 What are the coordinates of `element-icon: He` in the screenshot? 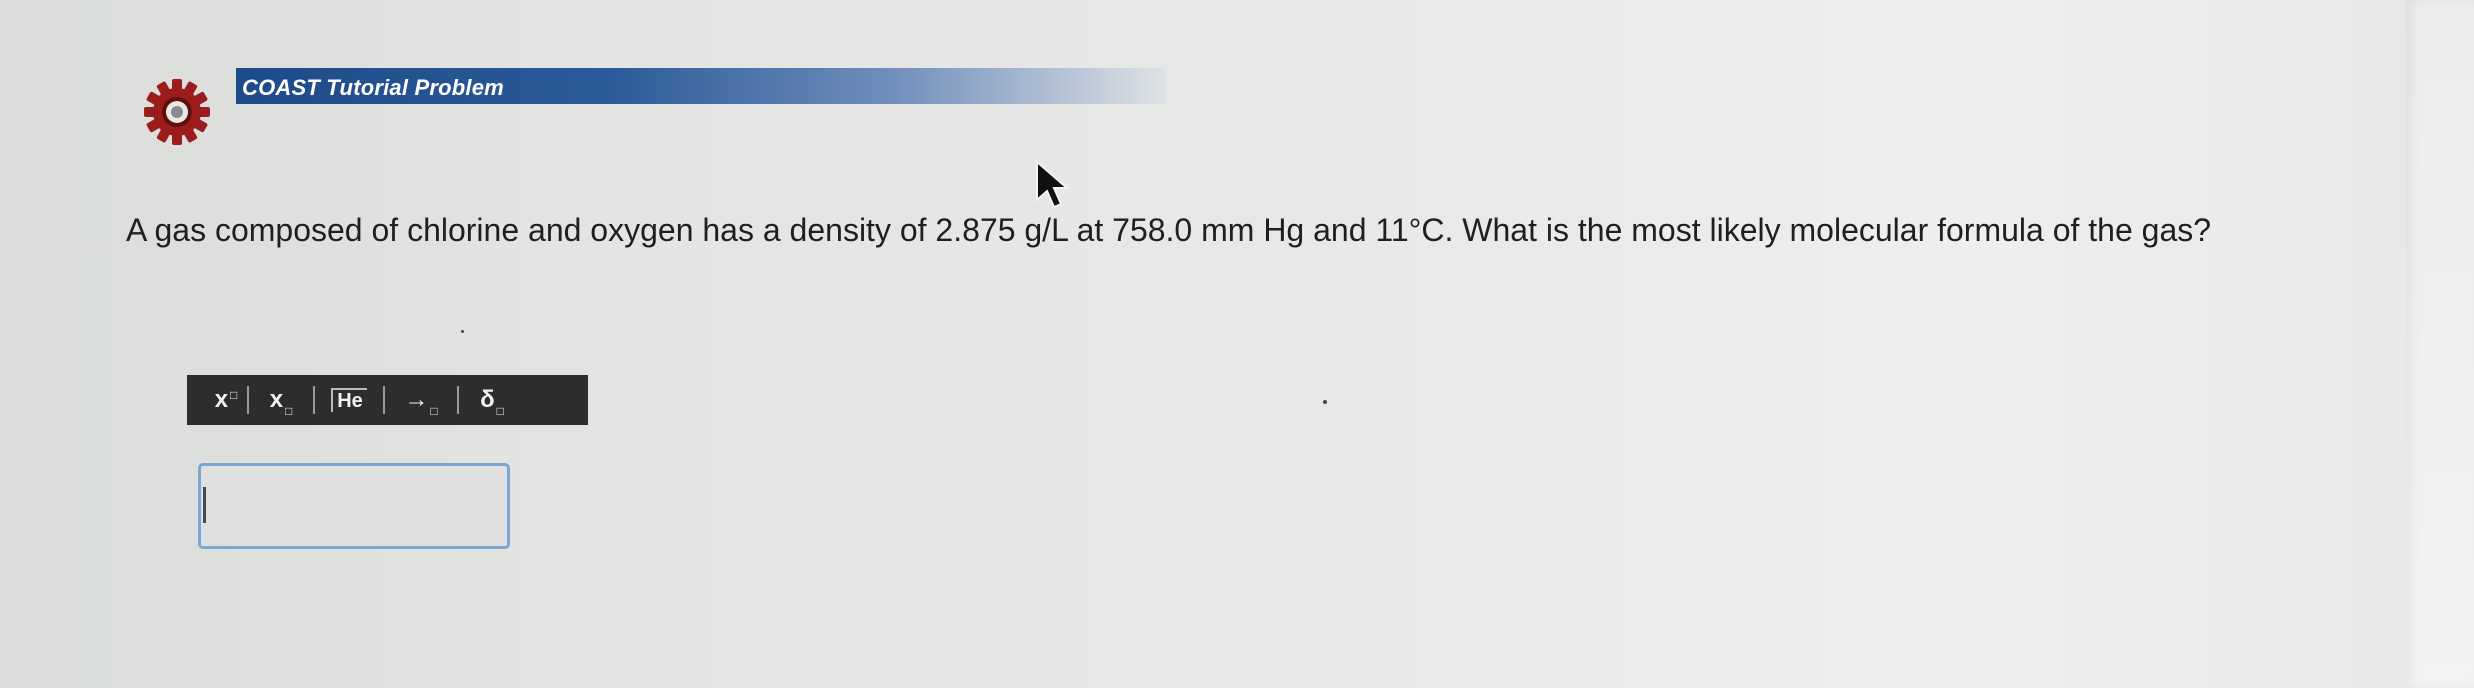 It's located at (349, 400).